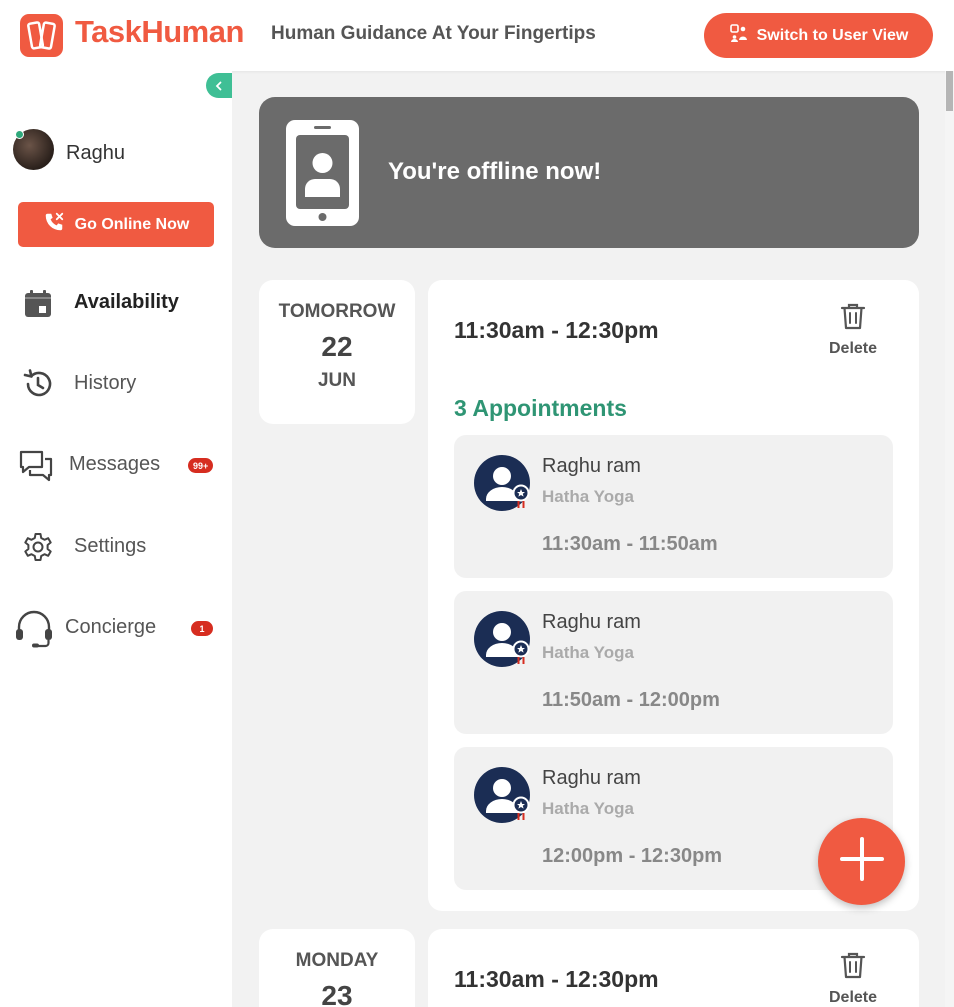 The image size is (954, 1007). Describe the element at coordinates (322, 175) in the screenshot. I see `phone-user-icon` at that location.